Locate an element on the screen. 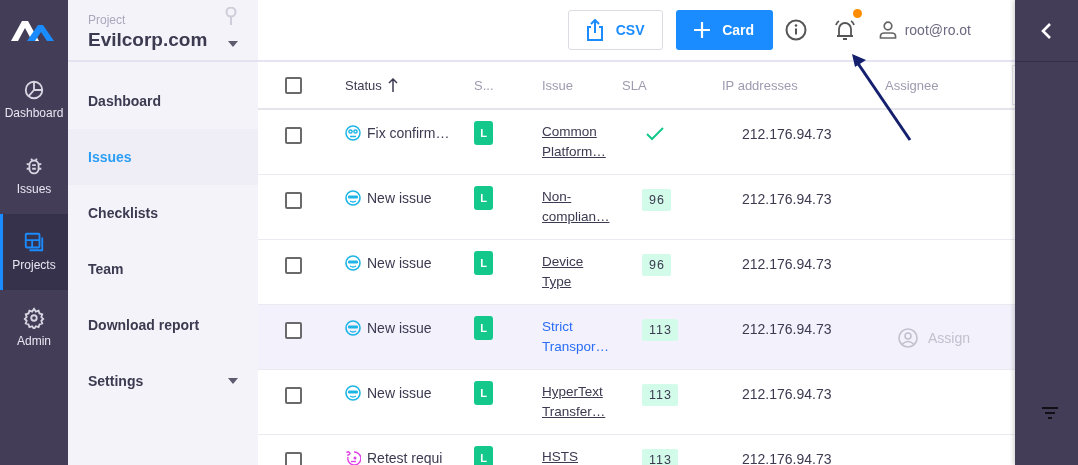  info-icon is located at coordinates (795, 30).